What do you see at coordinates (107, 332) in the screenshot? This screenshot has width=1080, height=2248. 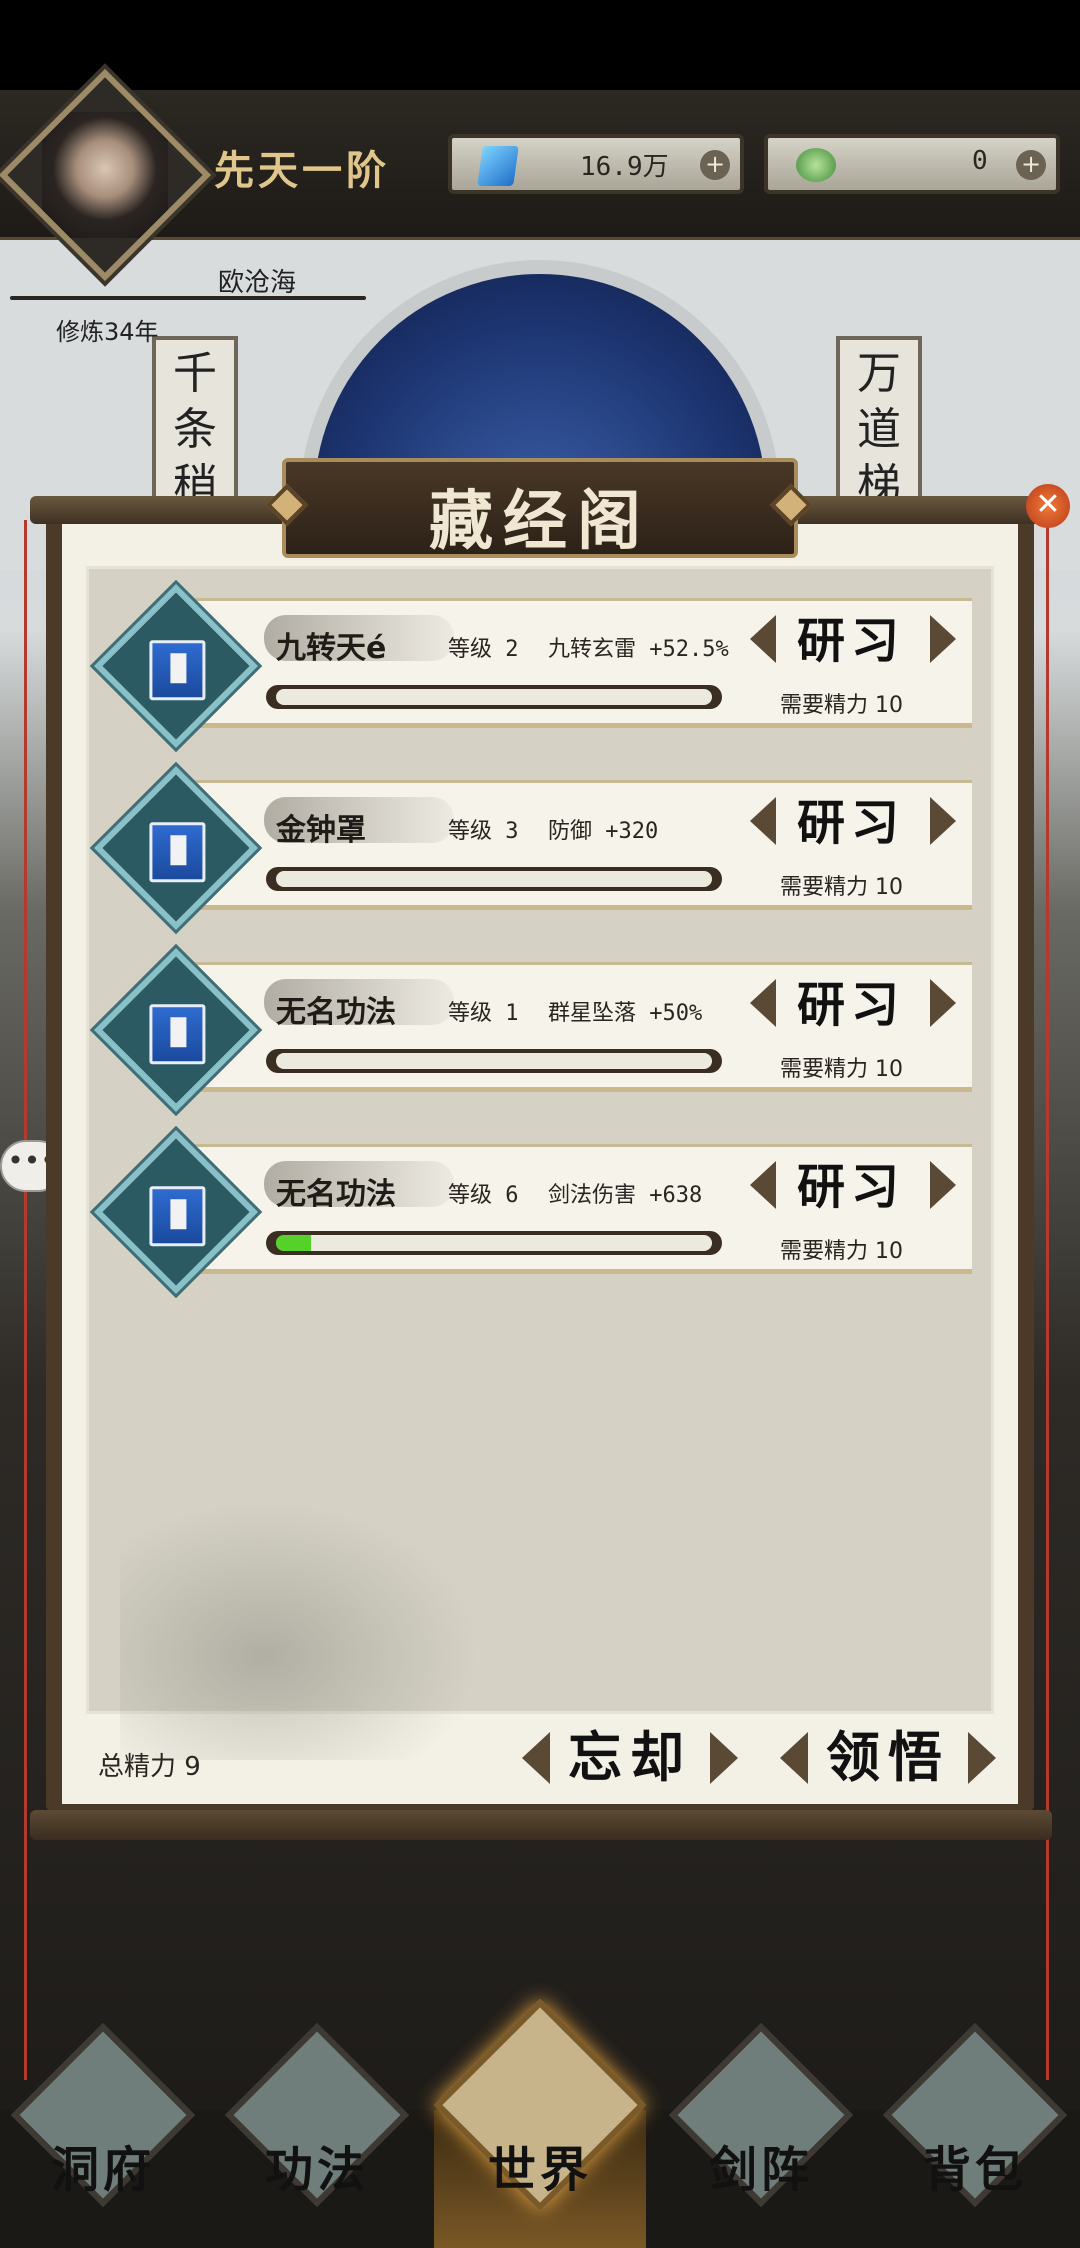 I see `cultivation-years: 修炼34年` at bounding box center [107, 332].